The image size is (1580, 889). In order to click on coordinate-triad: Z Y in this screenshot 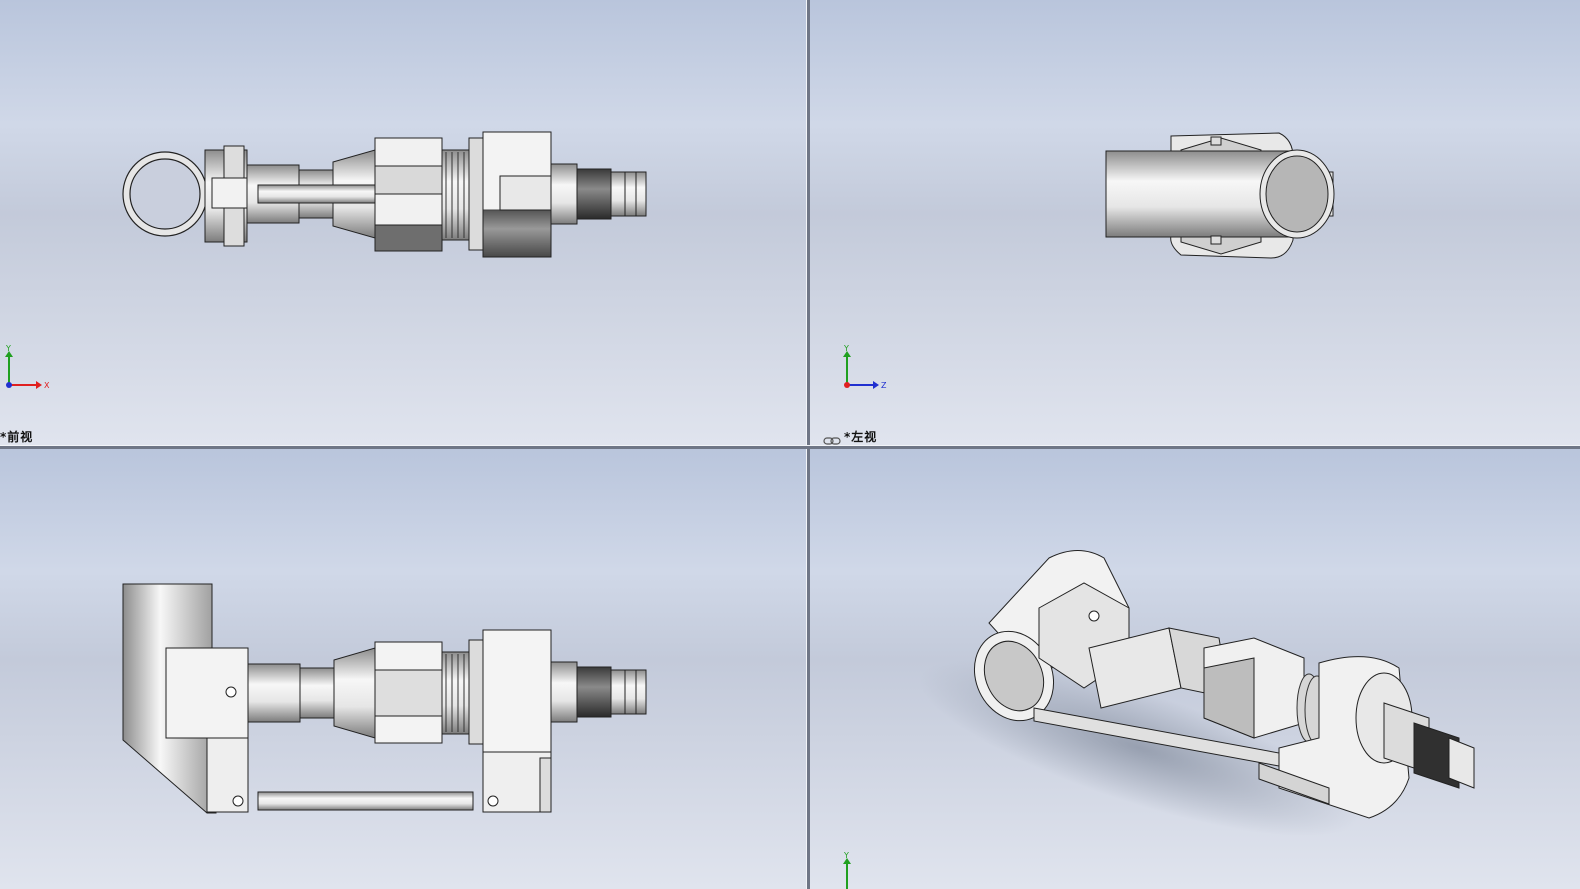, I will do `click(869, 369)`.